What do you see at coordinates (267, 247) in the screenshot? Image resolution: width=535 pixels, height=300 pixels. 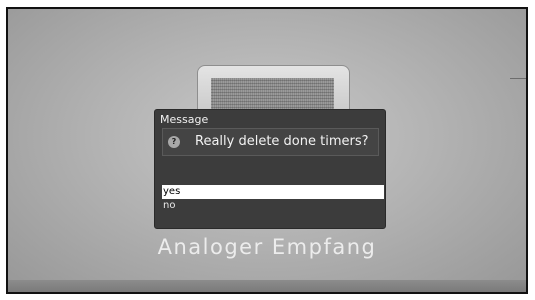 I see `channel-caption: Analoger Empfang` at bounding box center [267, 247].